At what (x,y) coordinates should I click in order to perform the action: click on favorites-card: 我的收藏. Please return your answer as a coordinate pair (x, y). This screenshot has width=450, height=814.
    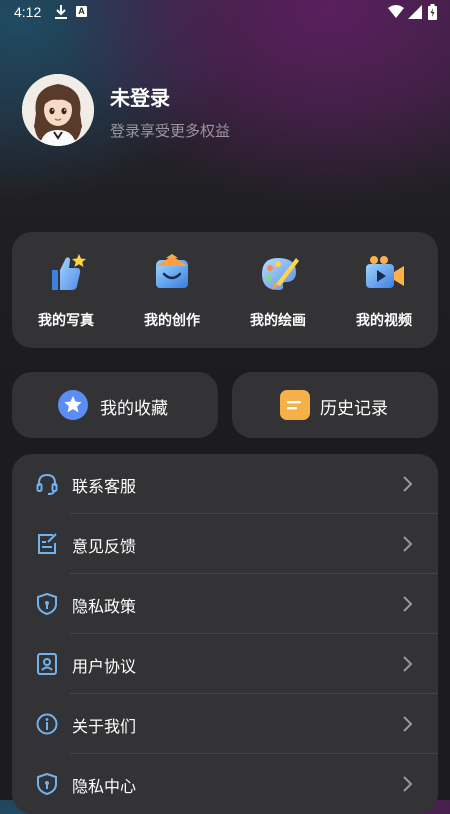
    Looking at the image, I should click on (115, 405).